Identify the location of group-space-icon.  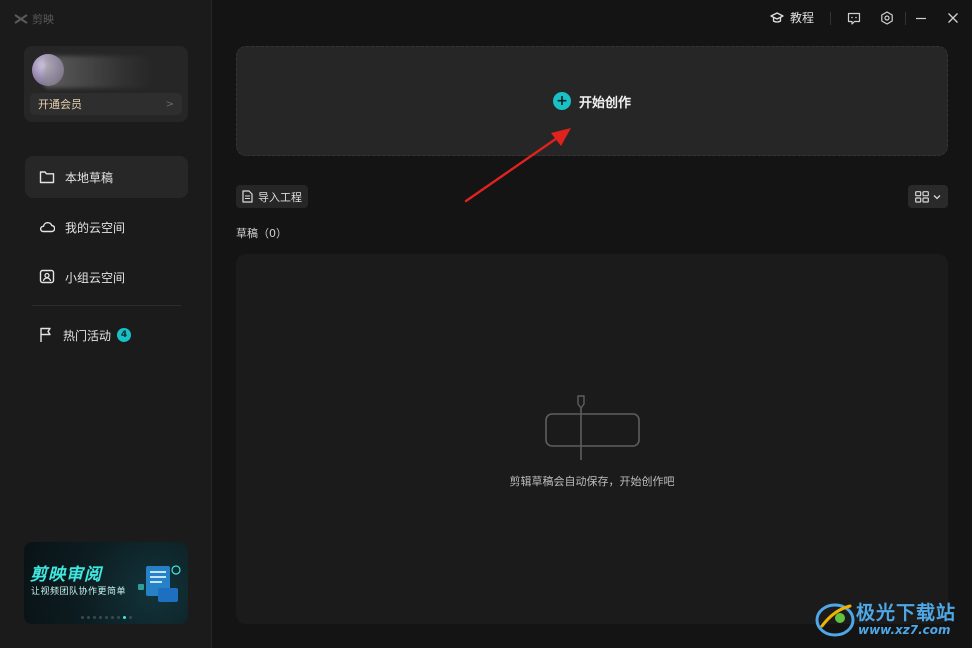
(47, 276).